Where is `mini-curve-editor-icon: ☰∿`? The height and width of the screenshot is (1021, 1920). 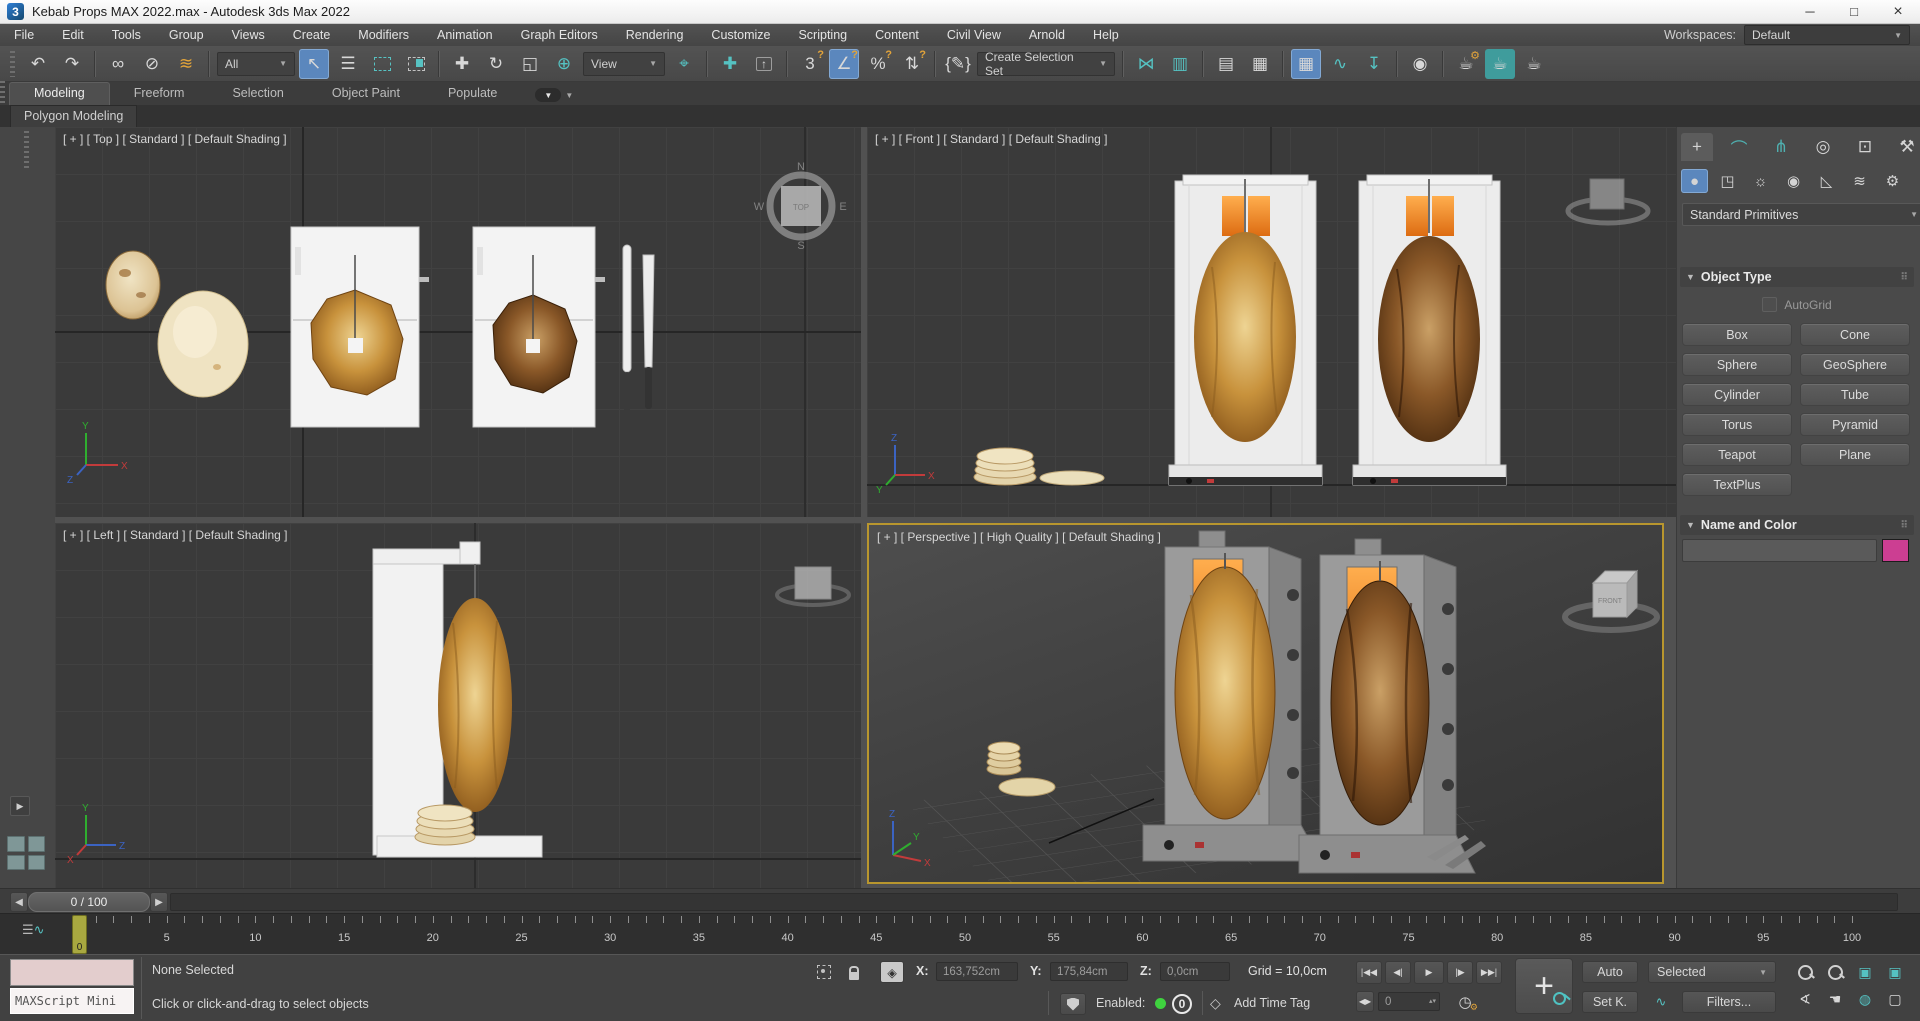
mini-curve-editor-icon: ☰∿ is located at coordinates (33, 930).